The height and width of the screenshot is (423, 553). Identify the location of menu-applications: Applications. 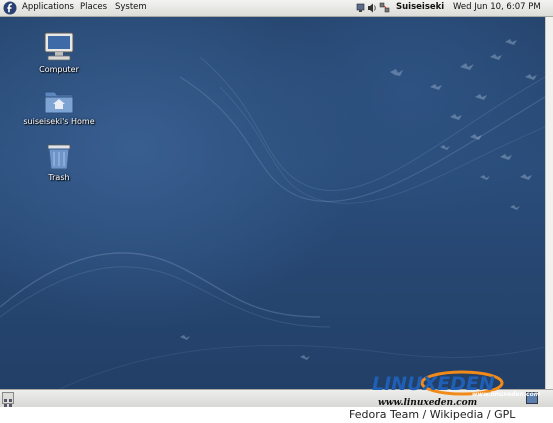
(48, 7).